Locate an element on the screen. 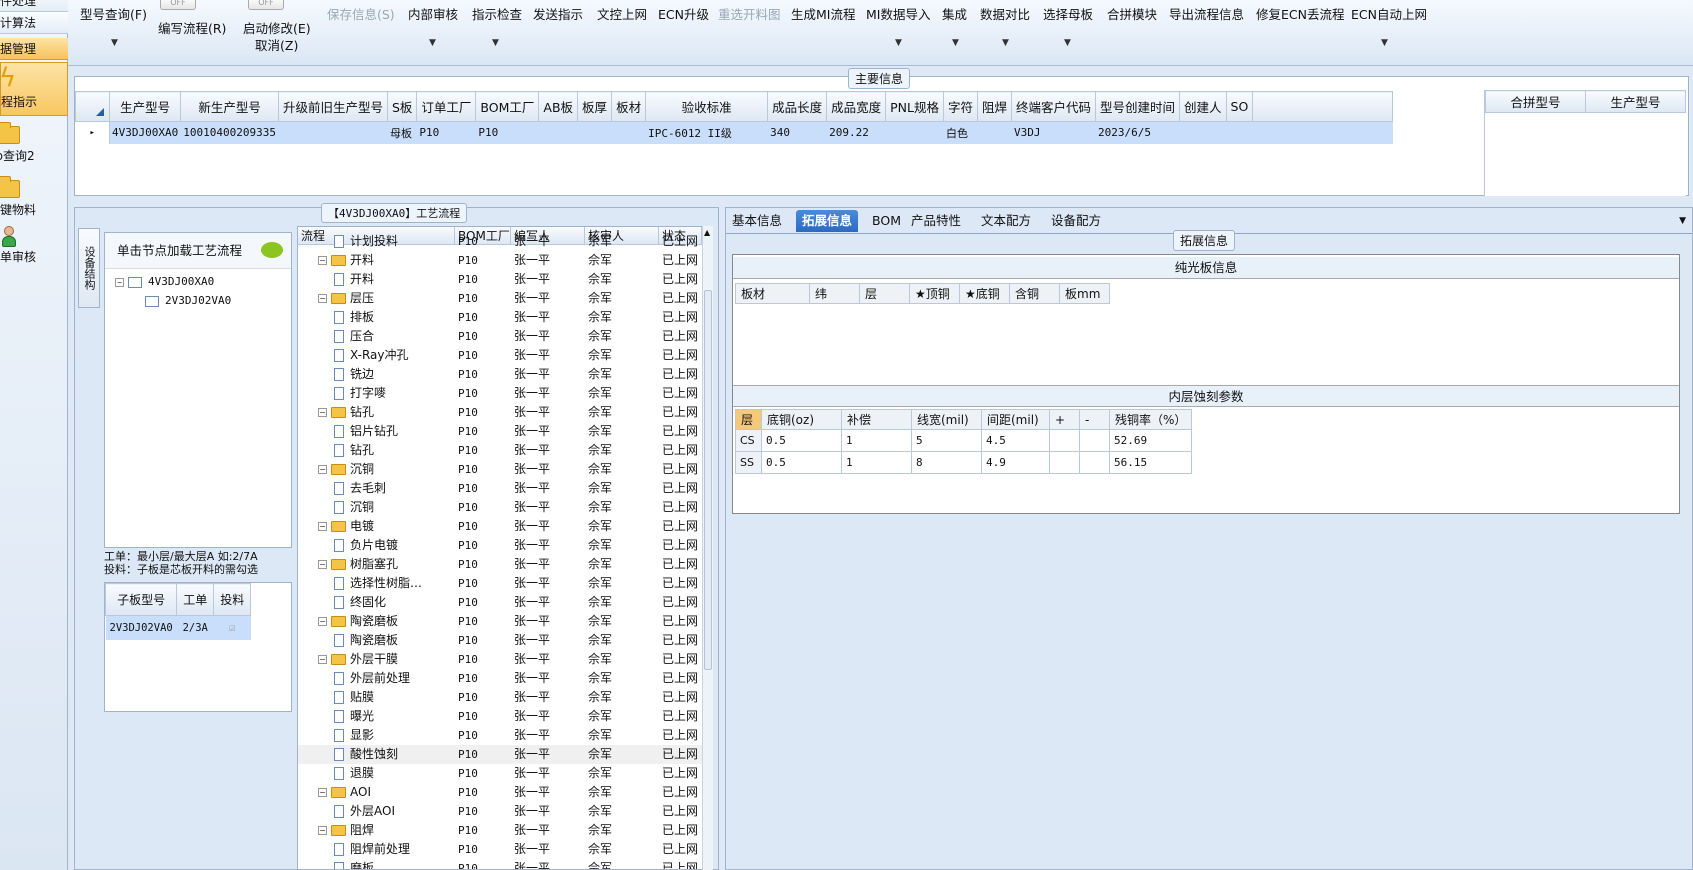 This screenshot has height=870, width=1693. flow-step-name: − 外层干膜 is located at coordinates (386, 659).